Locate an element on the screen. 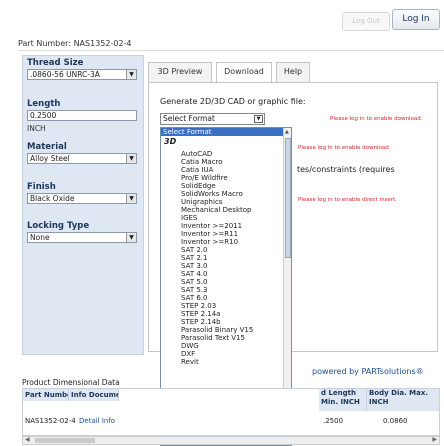 Image resolution: width=444 pixels, height=446 pixels. dropdown-item: Parasolid Binary V15 is located at coordinates (217, 330).